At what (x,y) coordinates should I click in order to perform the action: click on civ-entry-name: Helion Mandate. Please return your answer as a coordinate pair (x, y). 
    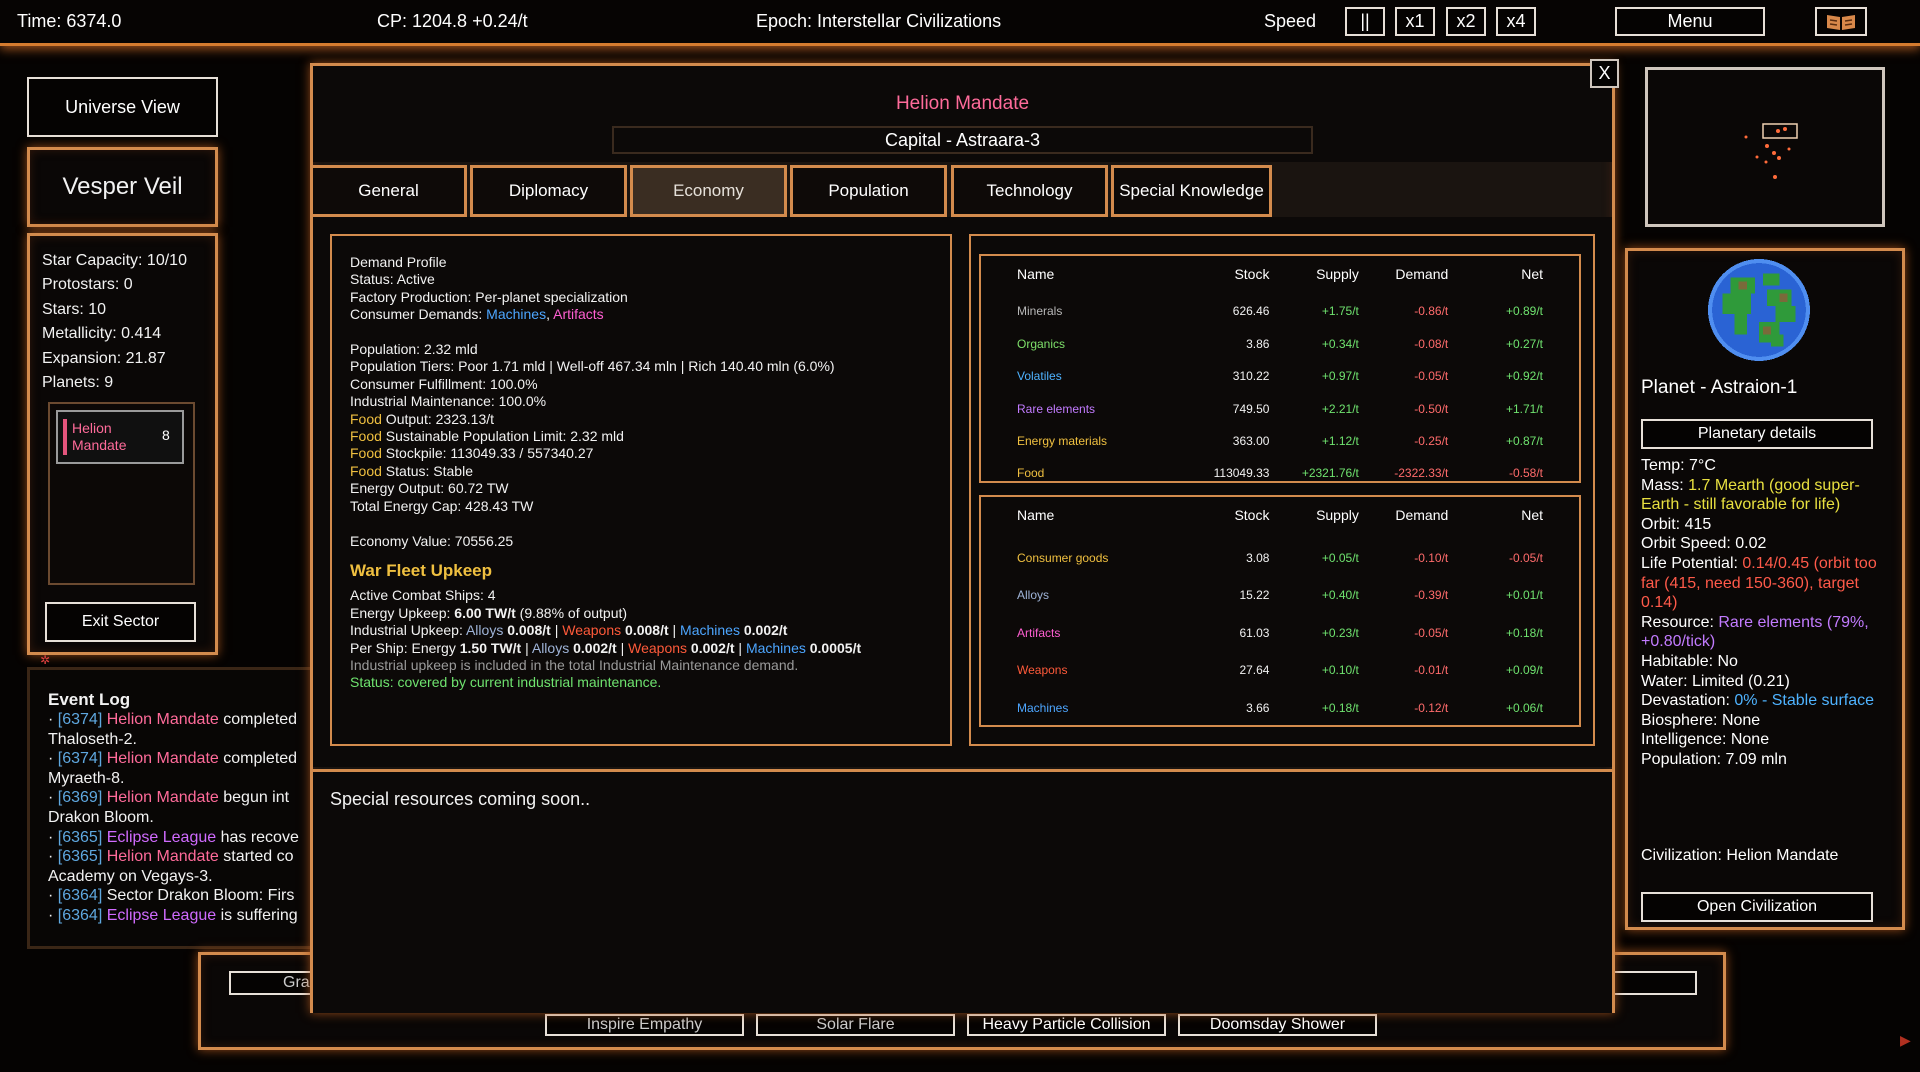
    Looking at the image, I should click on (99, 436).